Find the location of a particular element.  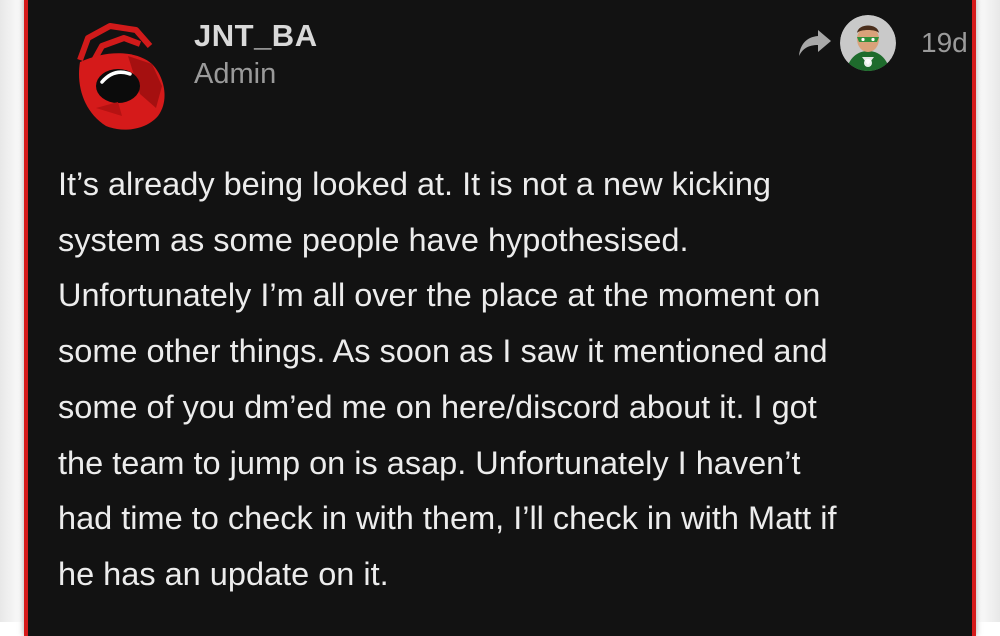

reply-to-button is located at coordinates (815, 43).